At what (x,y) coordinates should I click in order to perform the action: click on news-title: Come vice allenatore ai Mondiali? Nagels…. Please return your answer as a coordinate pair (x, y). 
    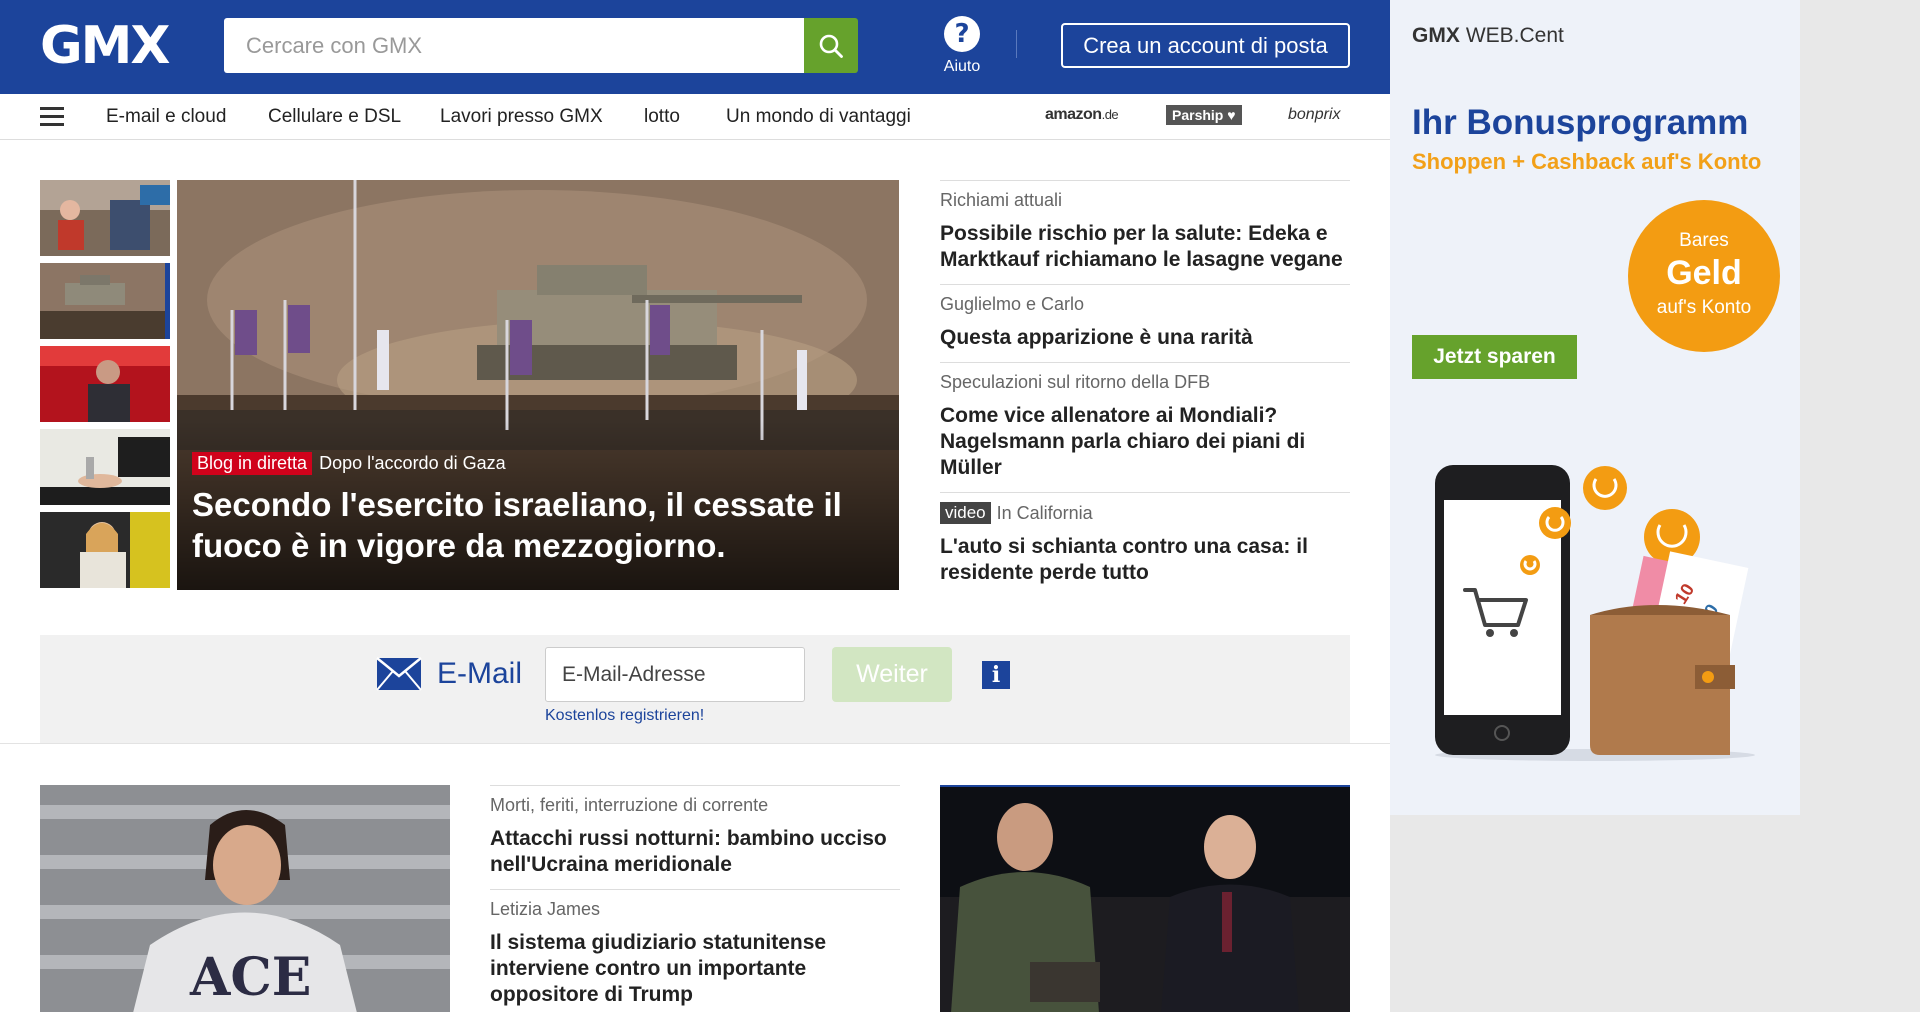
    Looking at the image, I should click on (1145, 442).